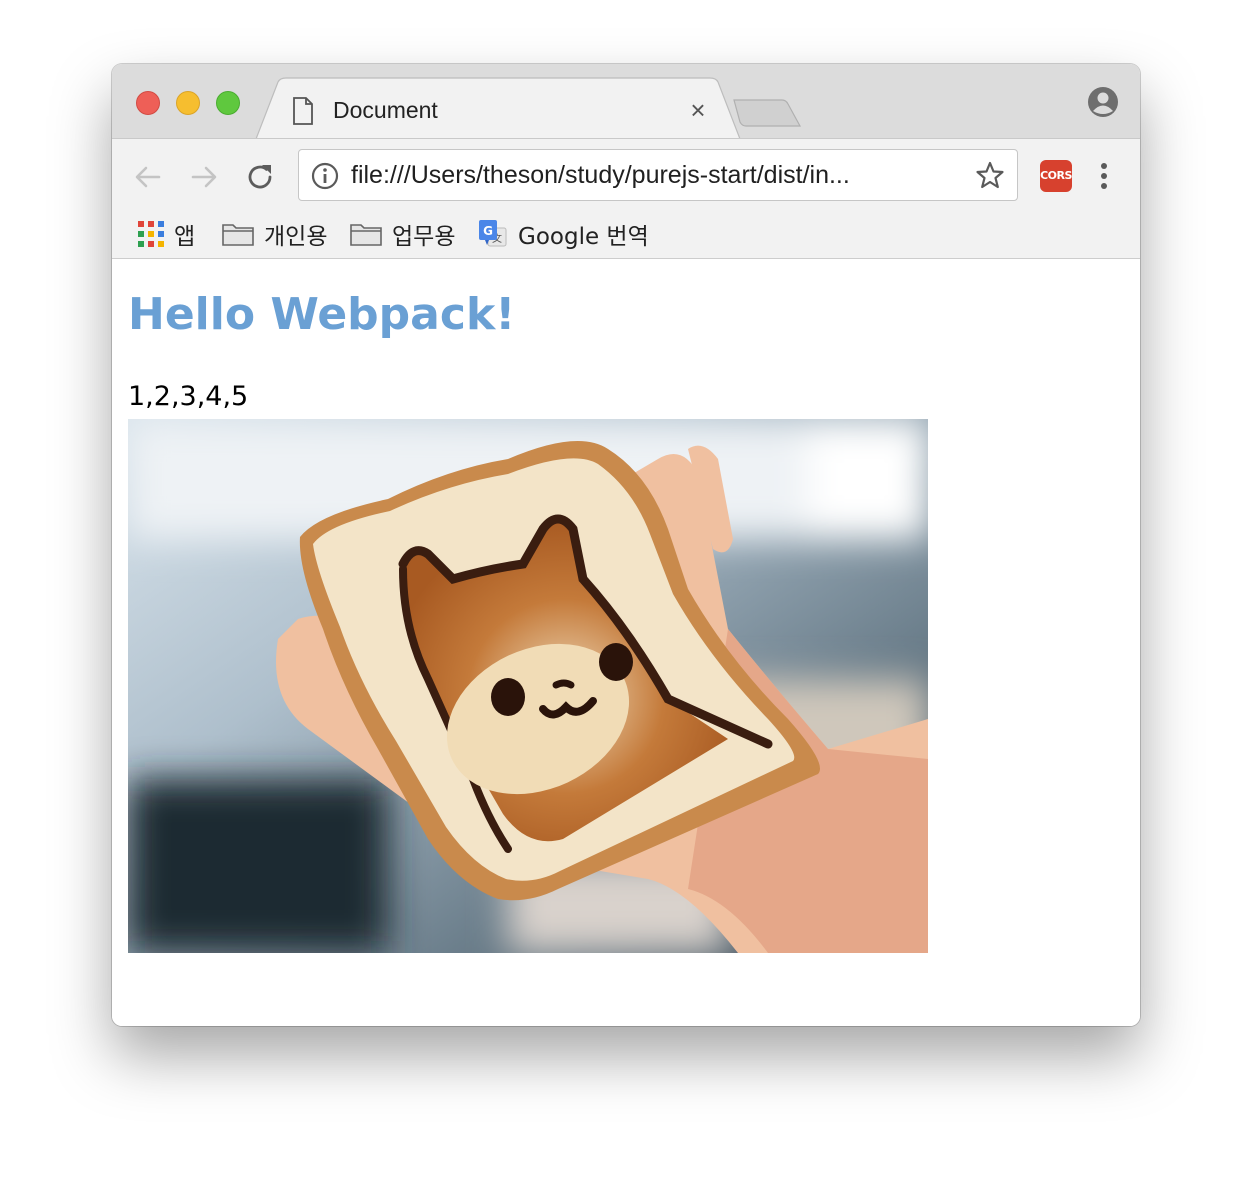 The width and height of the screenshot is (1252, 1186). What do you see at coordinates (583, 237) in the screenshot?
I see `bookmark-label: Google 번역` at bounding box center [583, 237].